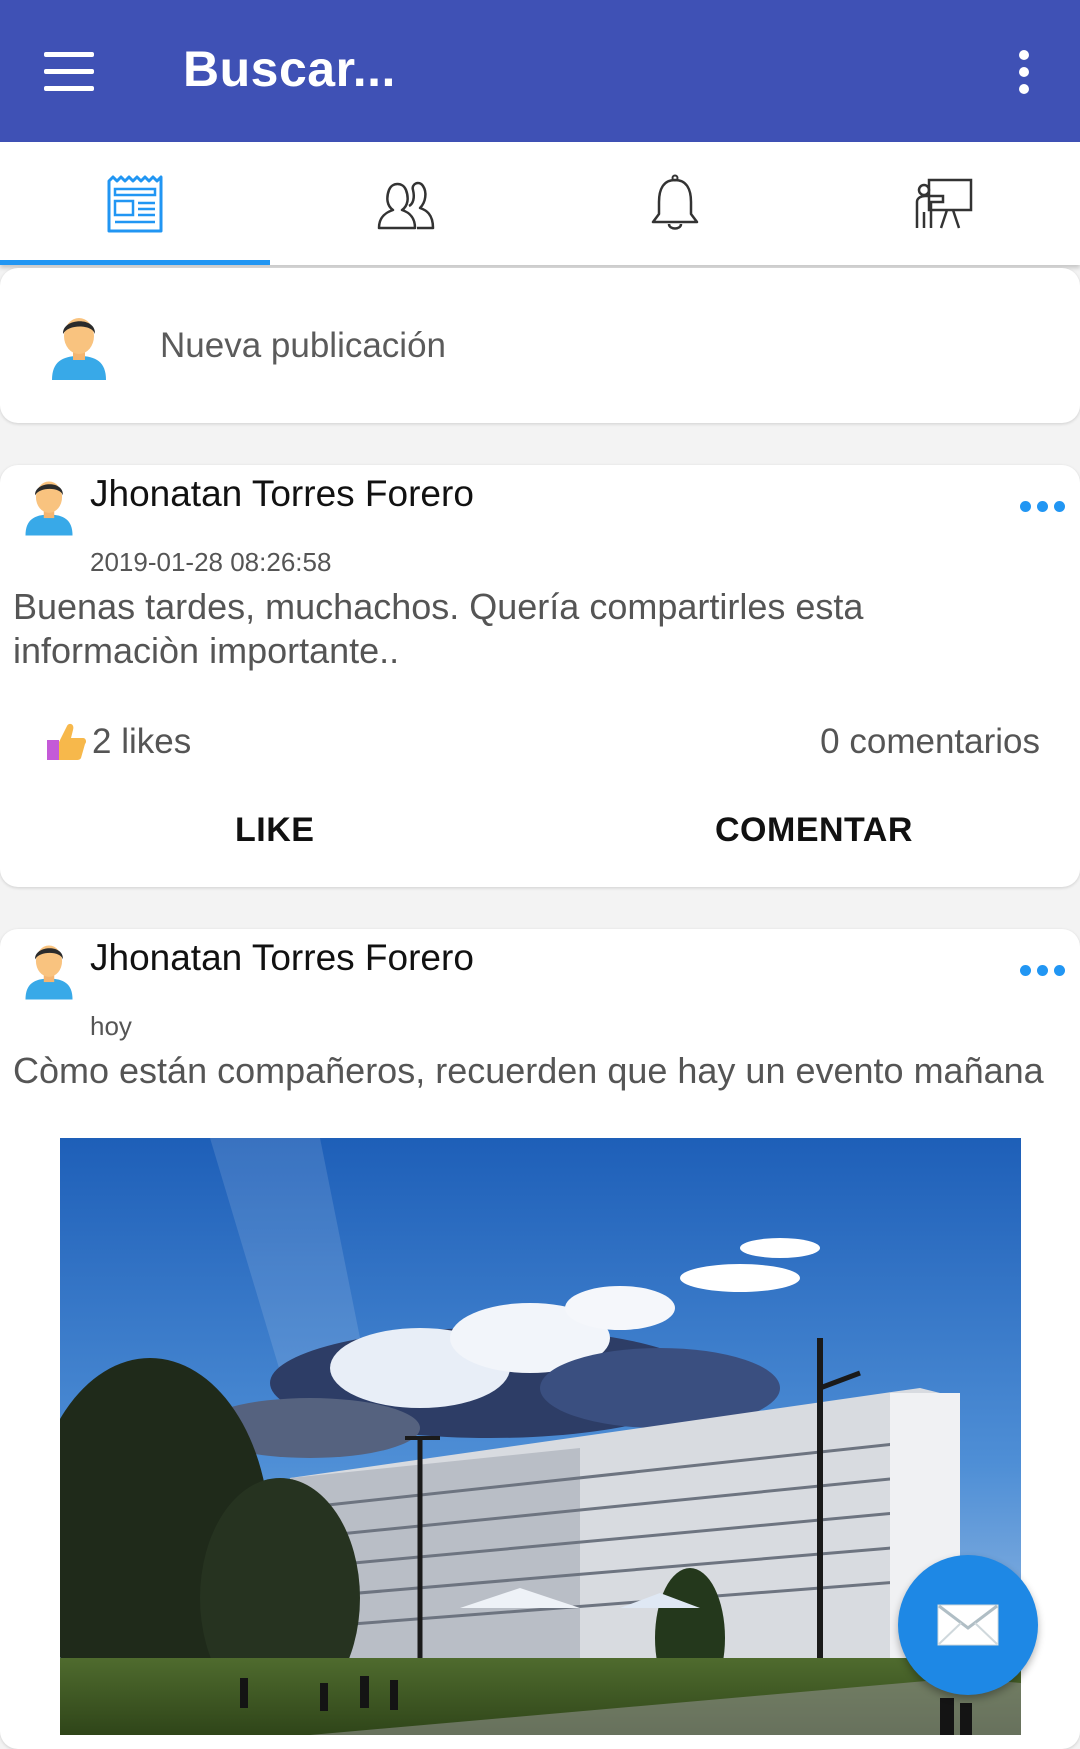 Image resolution: width=1080 pixels, height=1749 pixels. Describe the element at coordinates (211, 562) in the screenshot. I see `post-timestamp: 2019-01-28 08:26:58` at that location.